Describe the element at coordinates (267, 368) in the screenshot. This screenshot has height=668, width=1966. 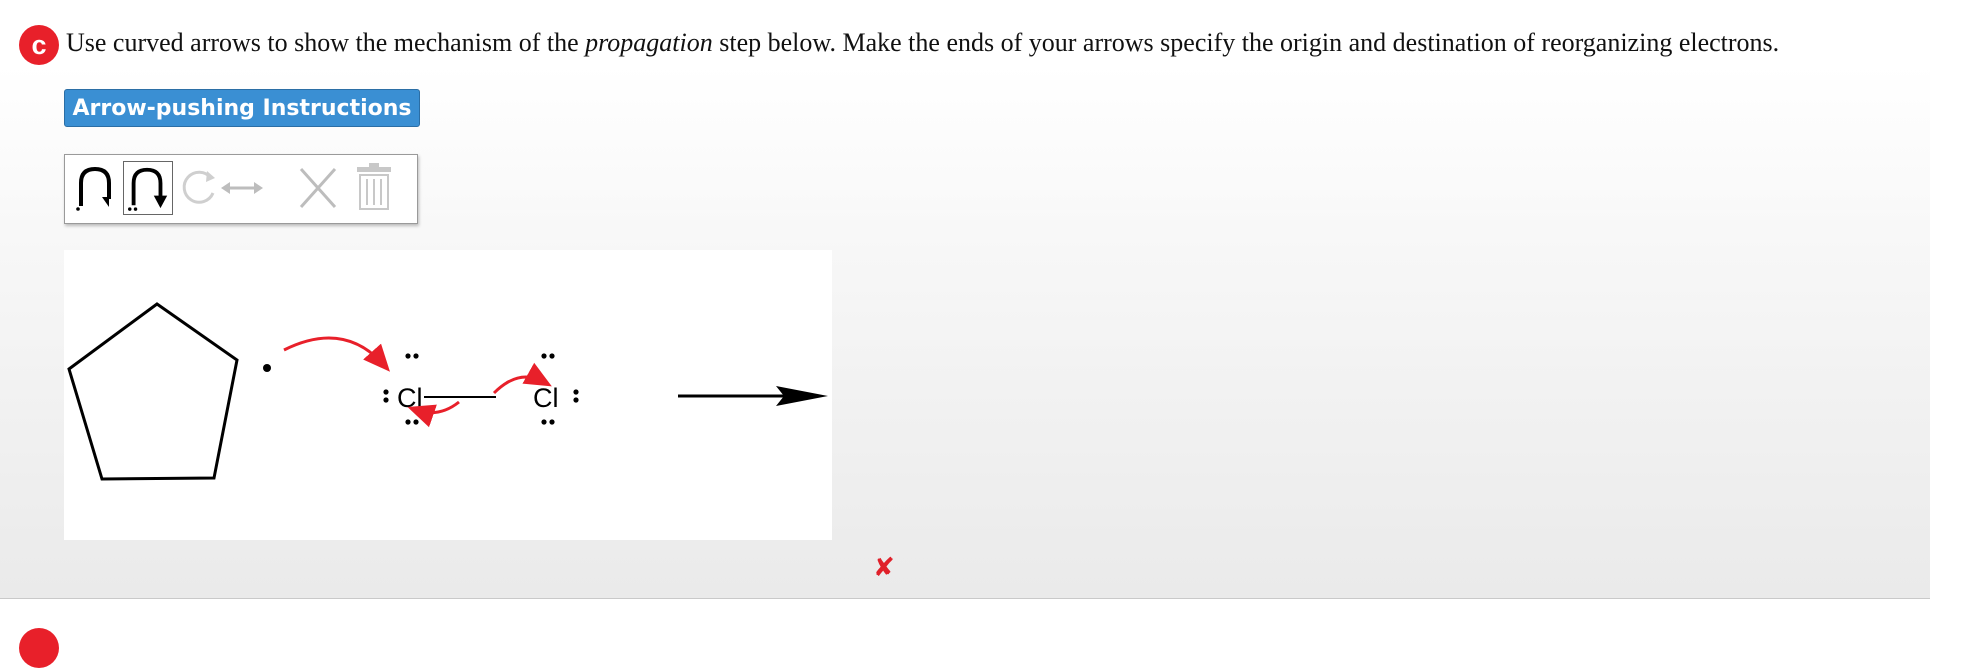
I see `radical-electron` at that location.